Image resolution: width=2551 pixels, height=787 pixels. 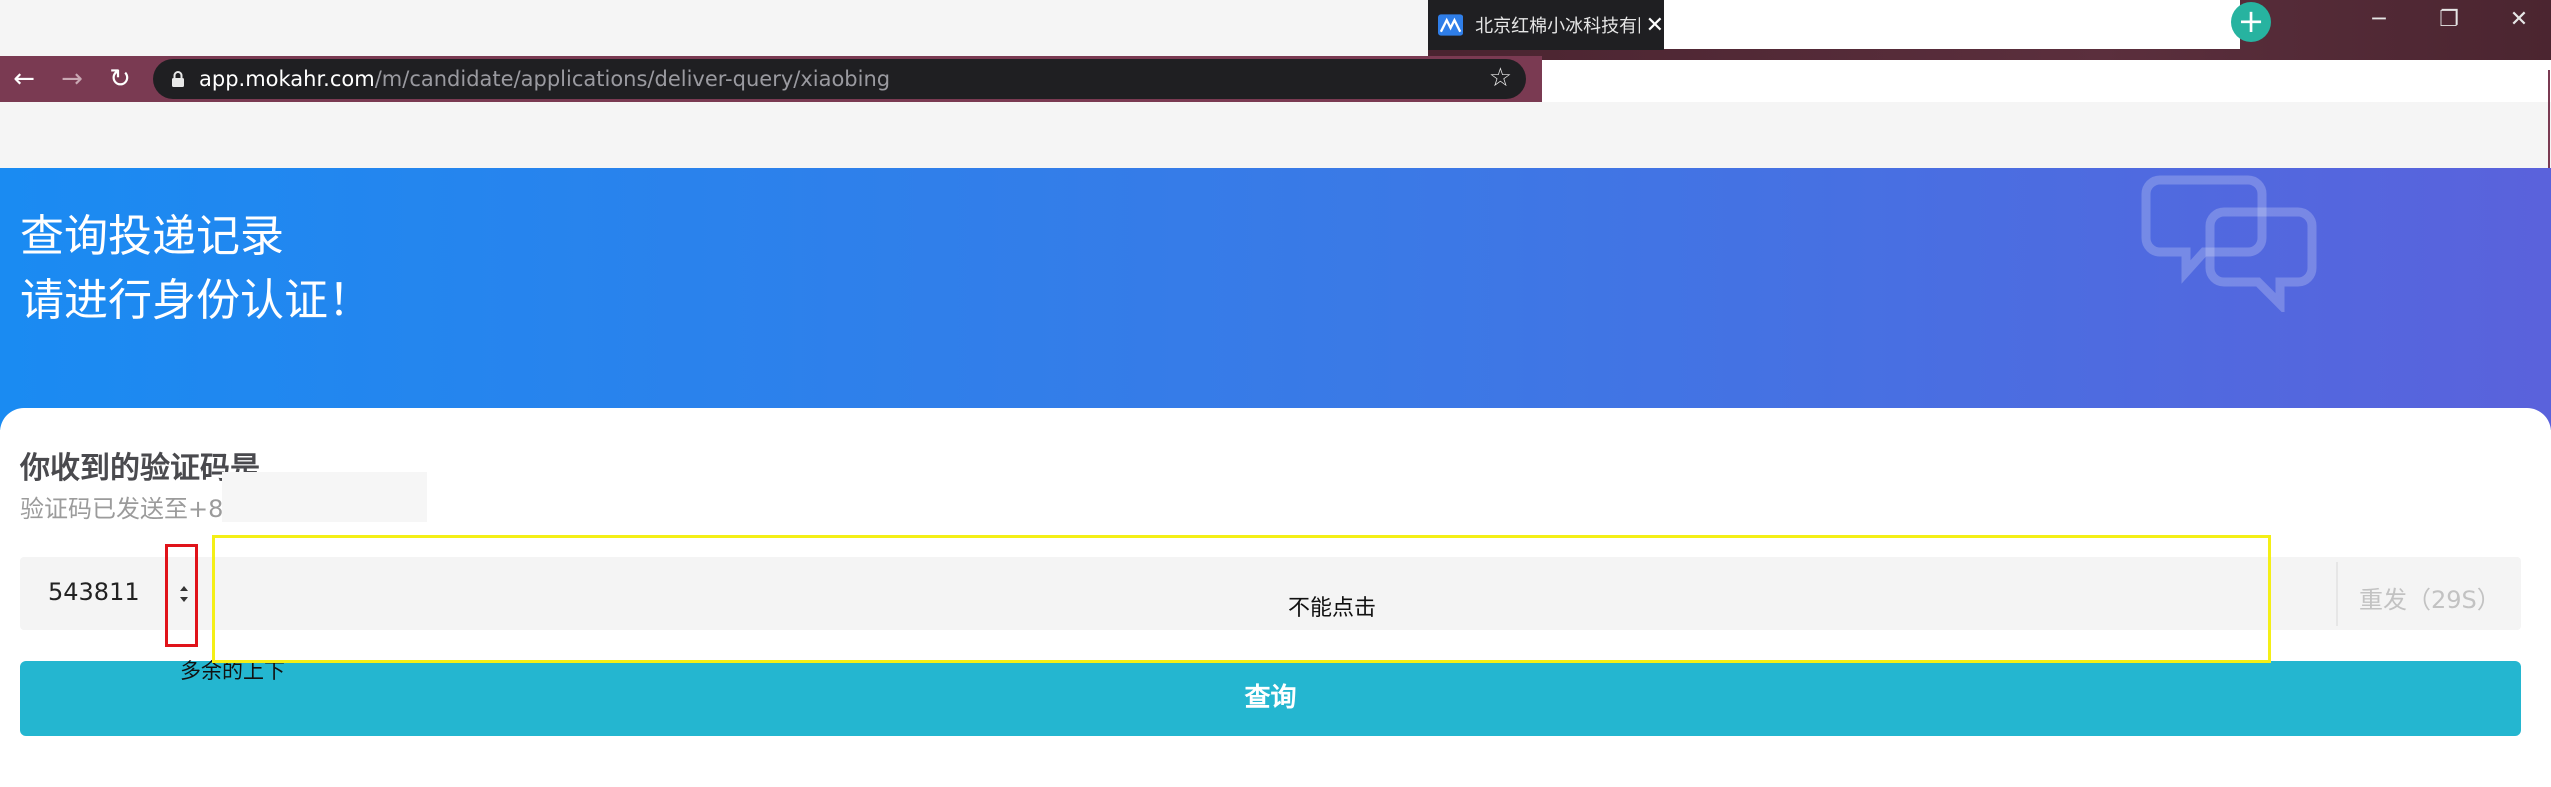 I want to click on close-window-icon: ✕, so click(x=2517, y=21).